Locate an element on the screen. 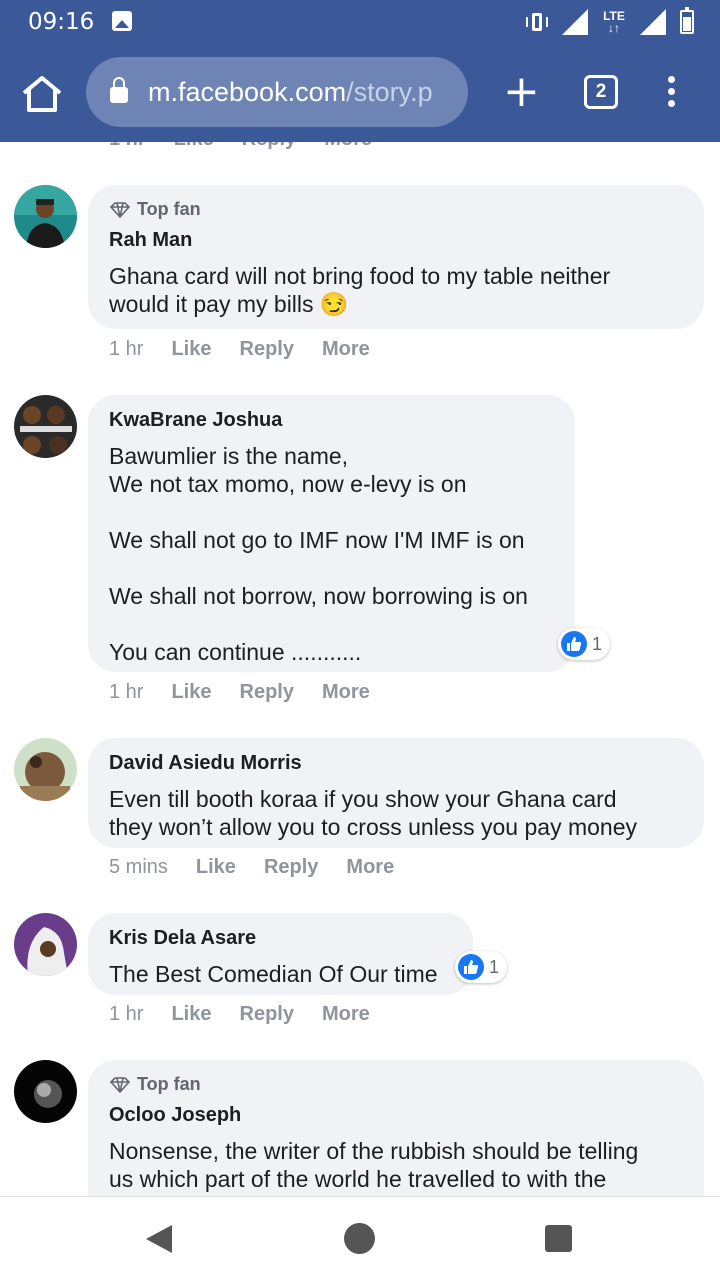  recent-apps-icon is located at coordinates (558, 1238).